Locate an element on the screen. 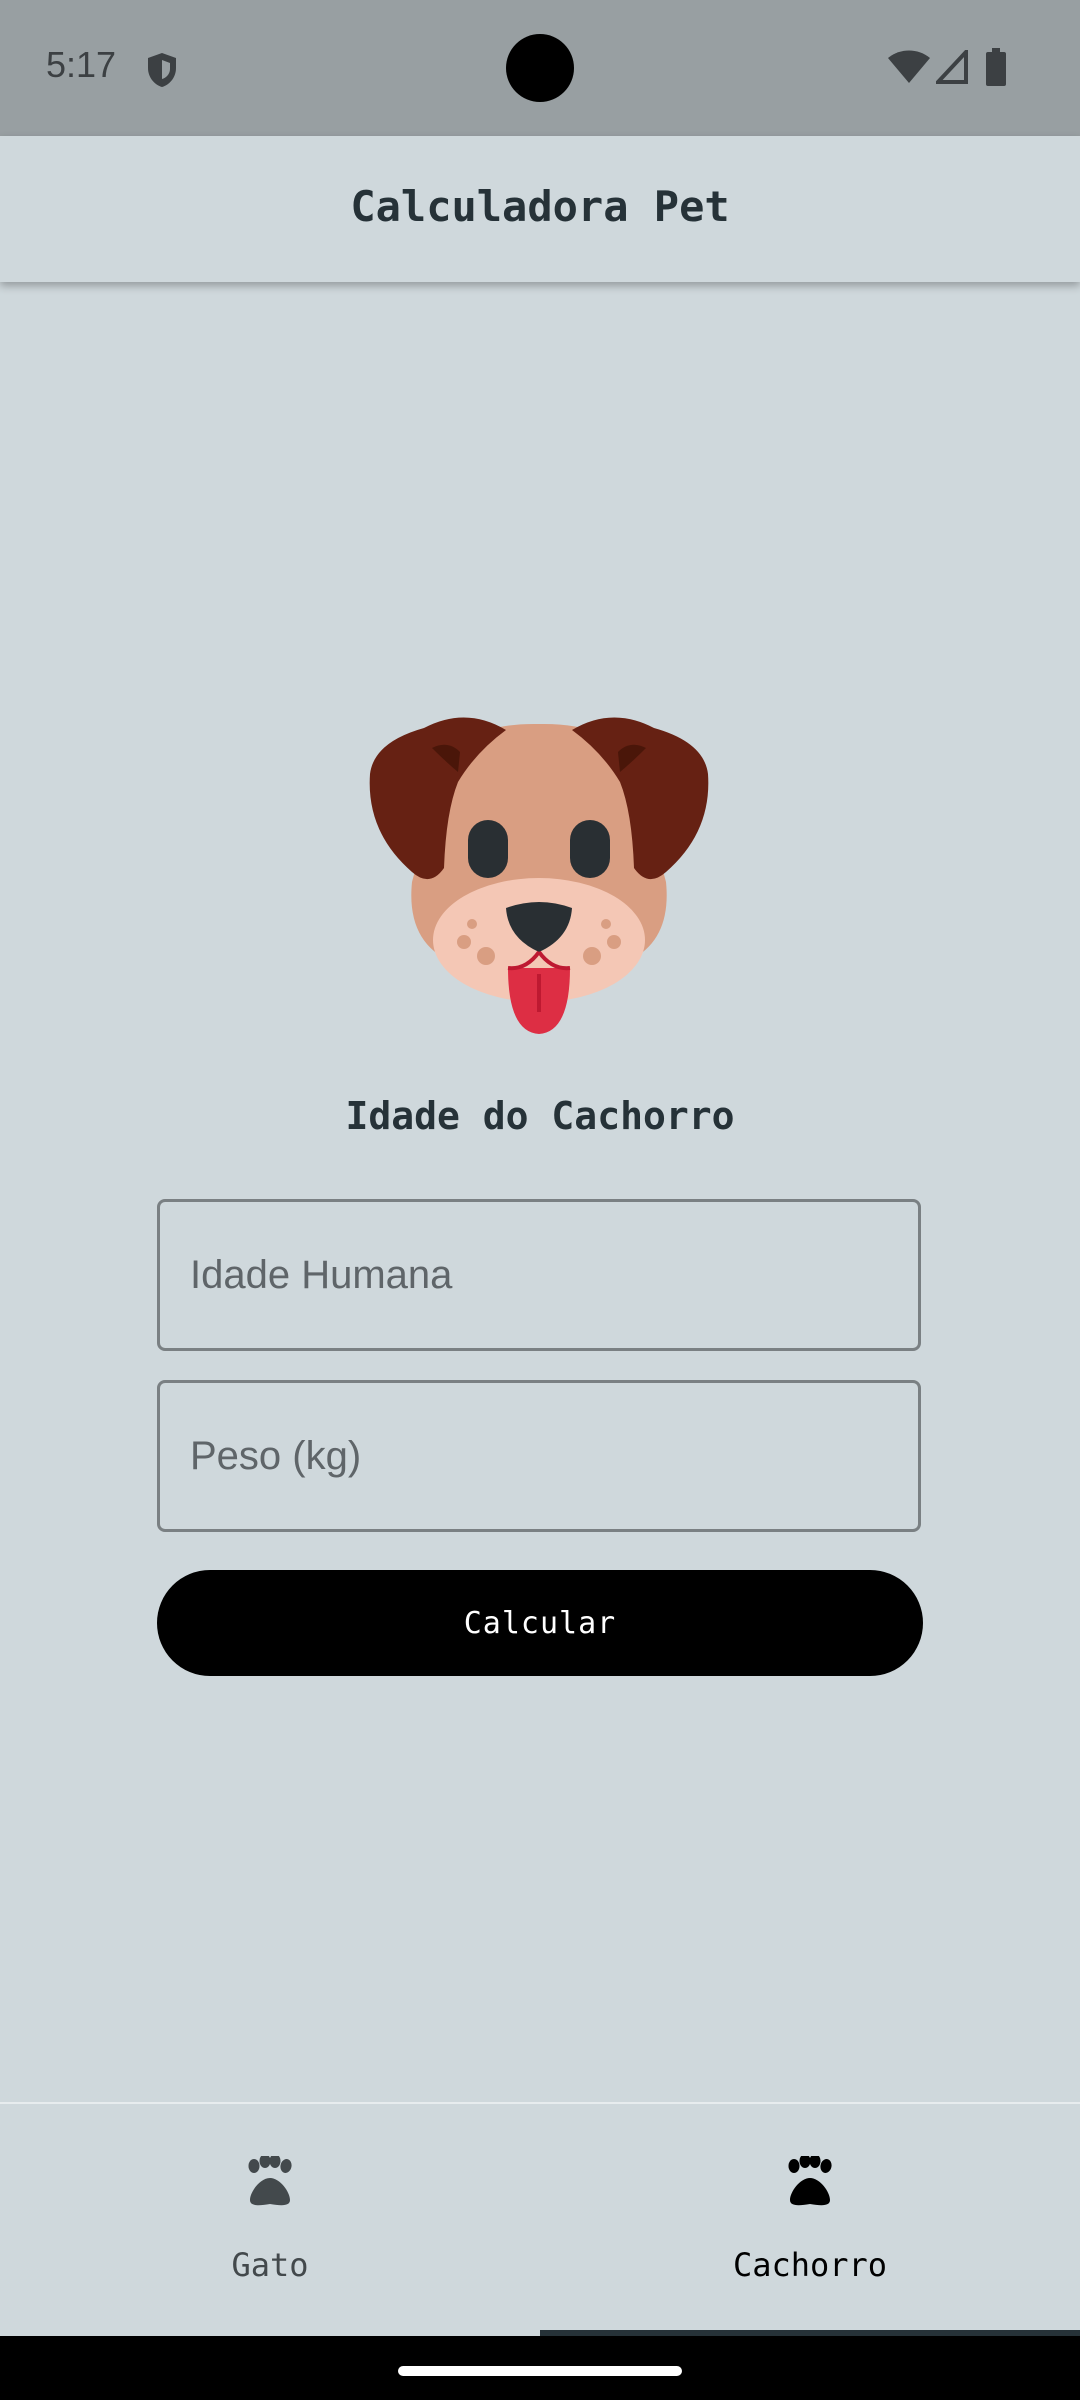 This screenshot has width=1080, height=2400. battery-icon is located at coordinates (996, 67).